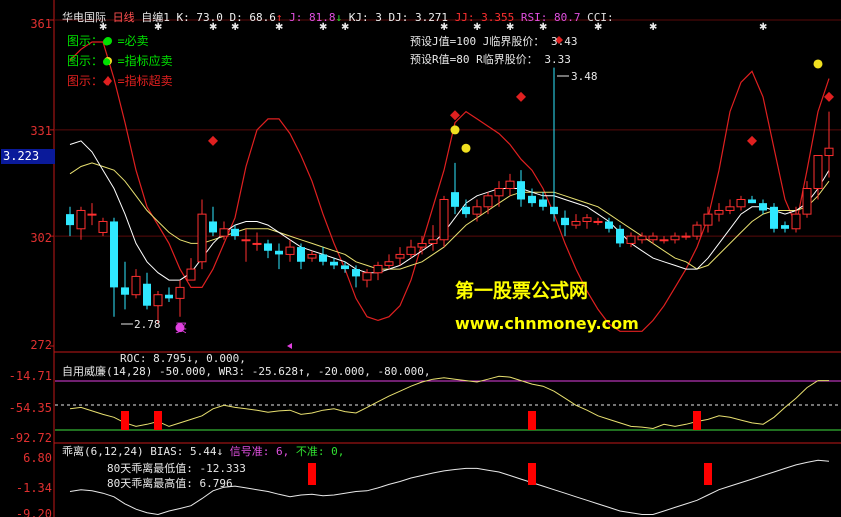 The width and height of the screenshot is (841, 517). Describe the element at coordinates (41, 345) in the screenshot. I see `price-tick-272: 272` at that location.